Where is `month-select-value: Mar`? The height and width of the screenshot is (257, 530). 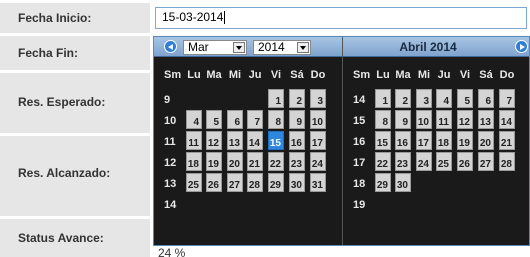
month-select-value: Mar is located at coordinates (198, 47).